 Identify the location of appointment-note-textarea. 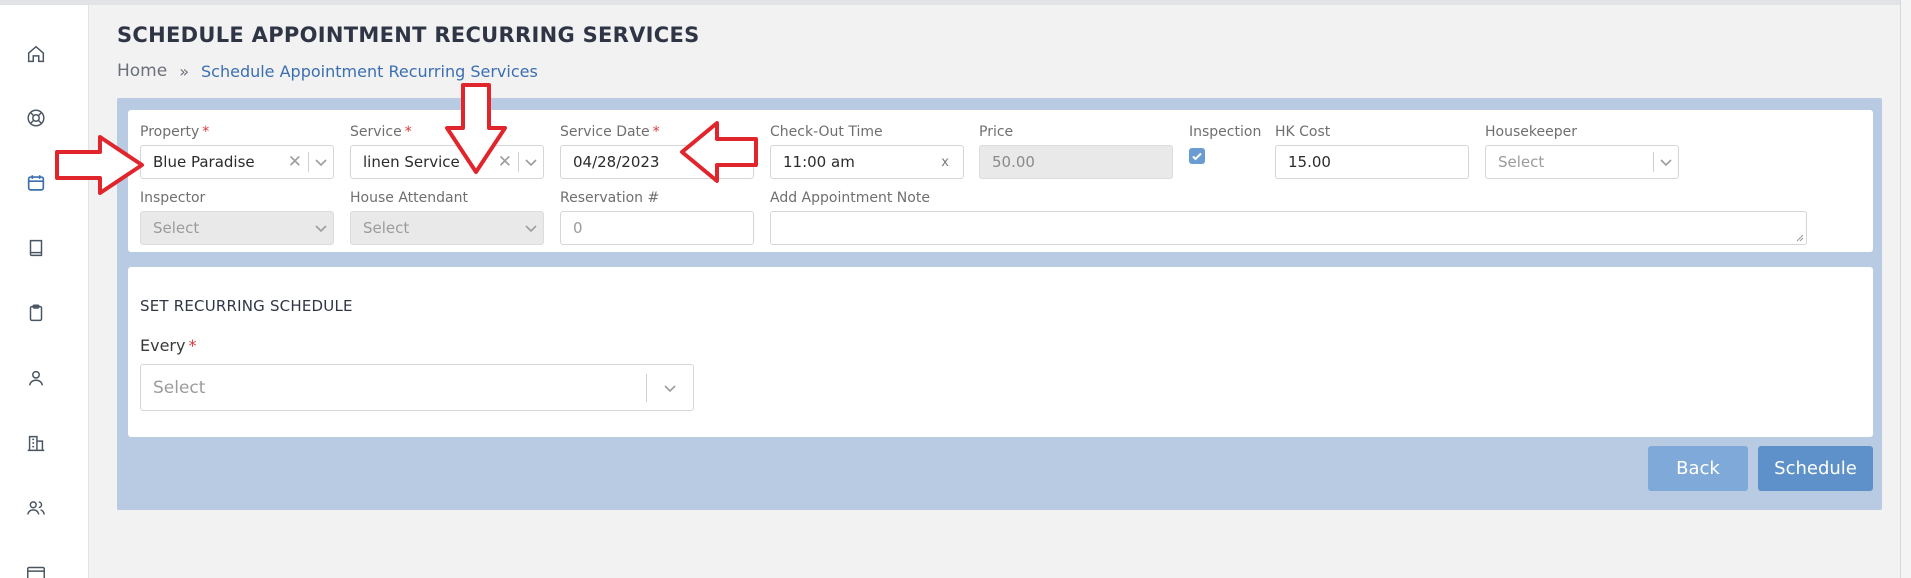
(1288, 228).